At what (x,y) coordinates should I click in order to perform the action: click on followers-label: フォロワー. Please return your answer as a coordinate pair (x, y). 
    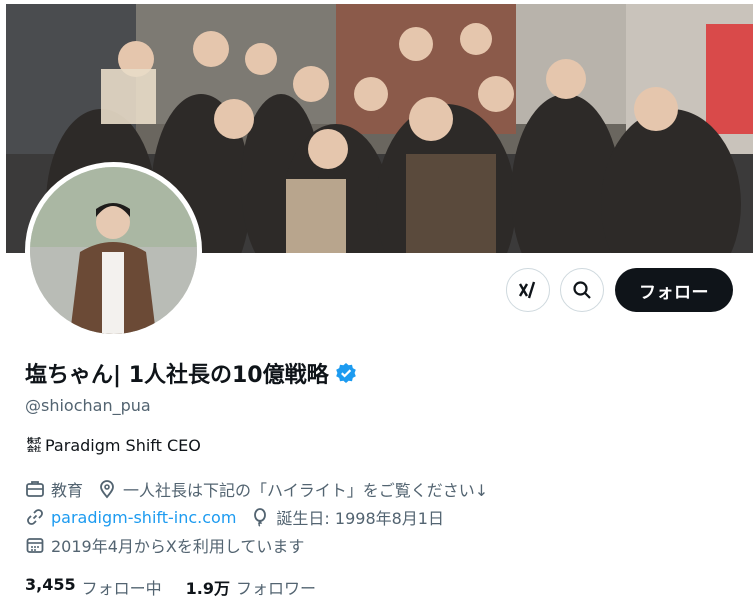
    Looking at the image, I should click on (275, 588).